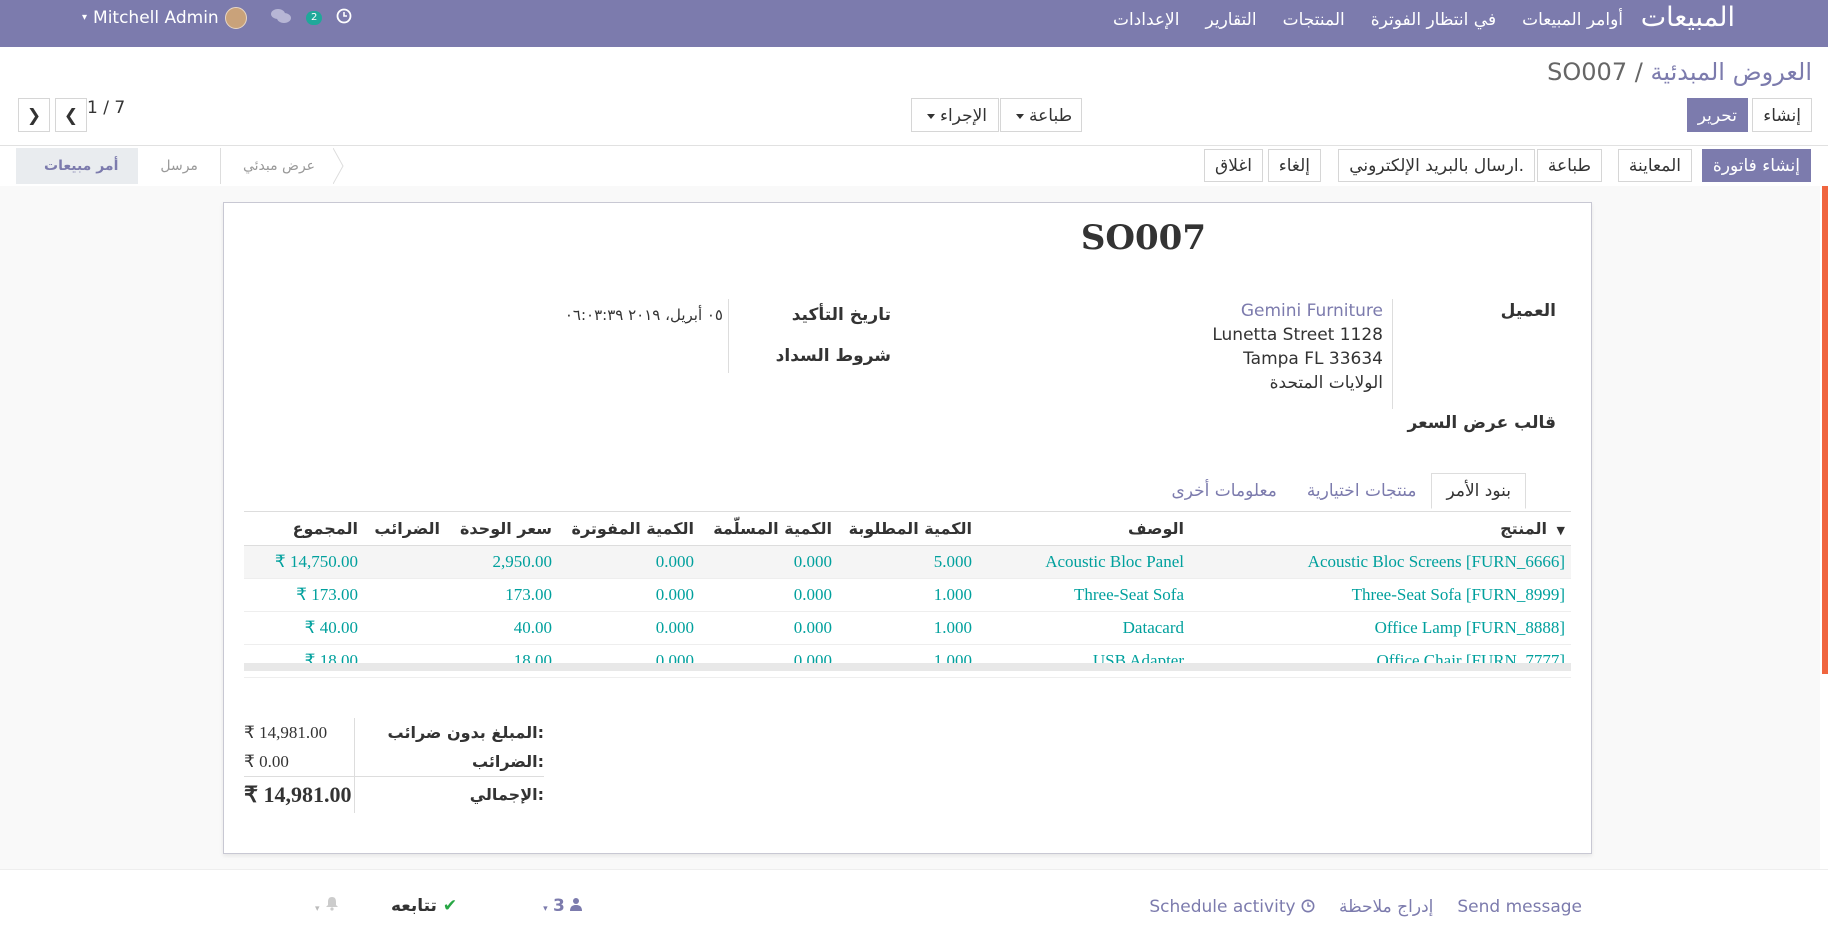 Image resolution: width=1828 pixels, height=952 pixels. I want to click on pager-value: 1 / 7, so click(106, 108).